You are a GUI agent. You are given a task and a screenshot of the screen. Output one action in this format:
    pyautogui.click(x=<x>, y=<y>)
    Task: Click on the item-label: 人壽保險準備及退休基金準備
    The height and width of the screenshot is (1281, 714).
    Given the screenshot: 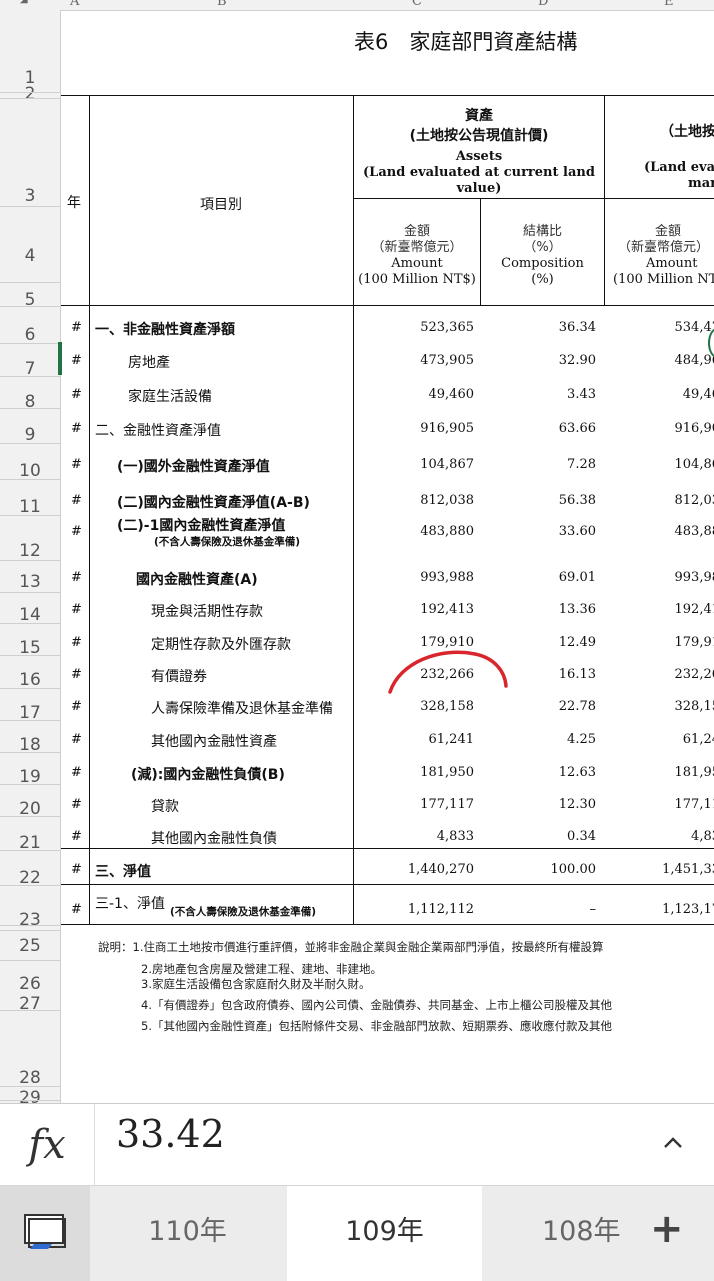 What is the action you would take?
    pyautogui.click(x=242, y=708)
    